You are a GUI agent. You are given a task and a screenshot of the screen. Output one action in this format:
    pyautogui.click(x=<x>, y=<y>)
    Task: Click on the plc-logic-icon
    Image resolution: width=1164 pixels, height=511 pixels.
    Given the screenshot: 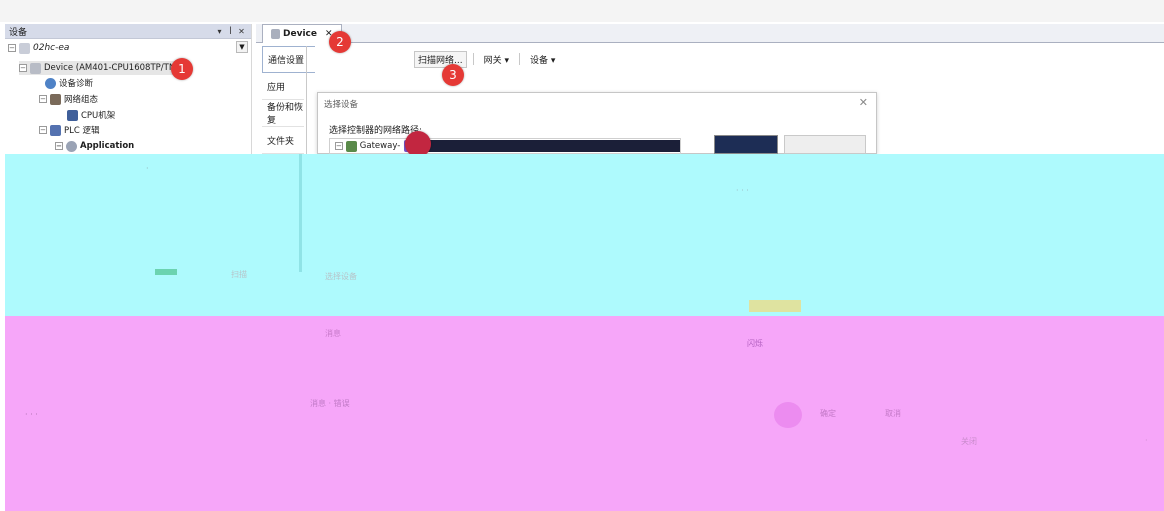 What is the action you would take?
    pyautogui.click(x=55, y=130)
    